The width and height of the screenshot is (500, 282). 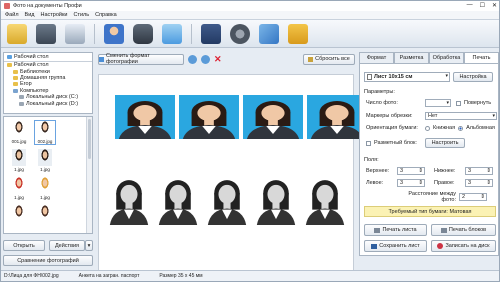 What do you see at coordinates (48, 260) in the screenshot?
I see `compare-photos-button: Сравнение фотографий` at bounding box center [48, 260].